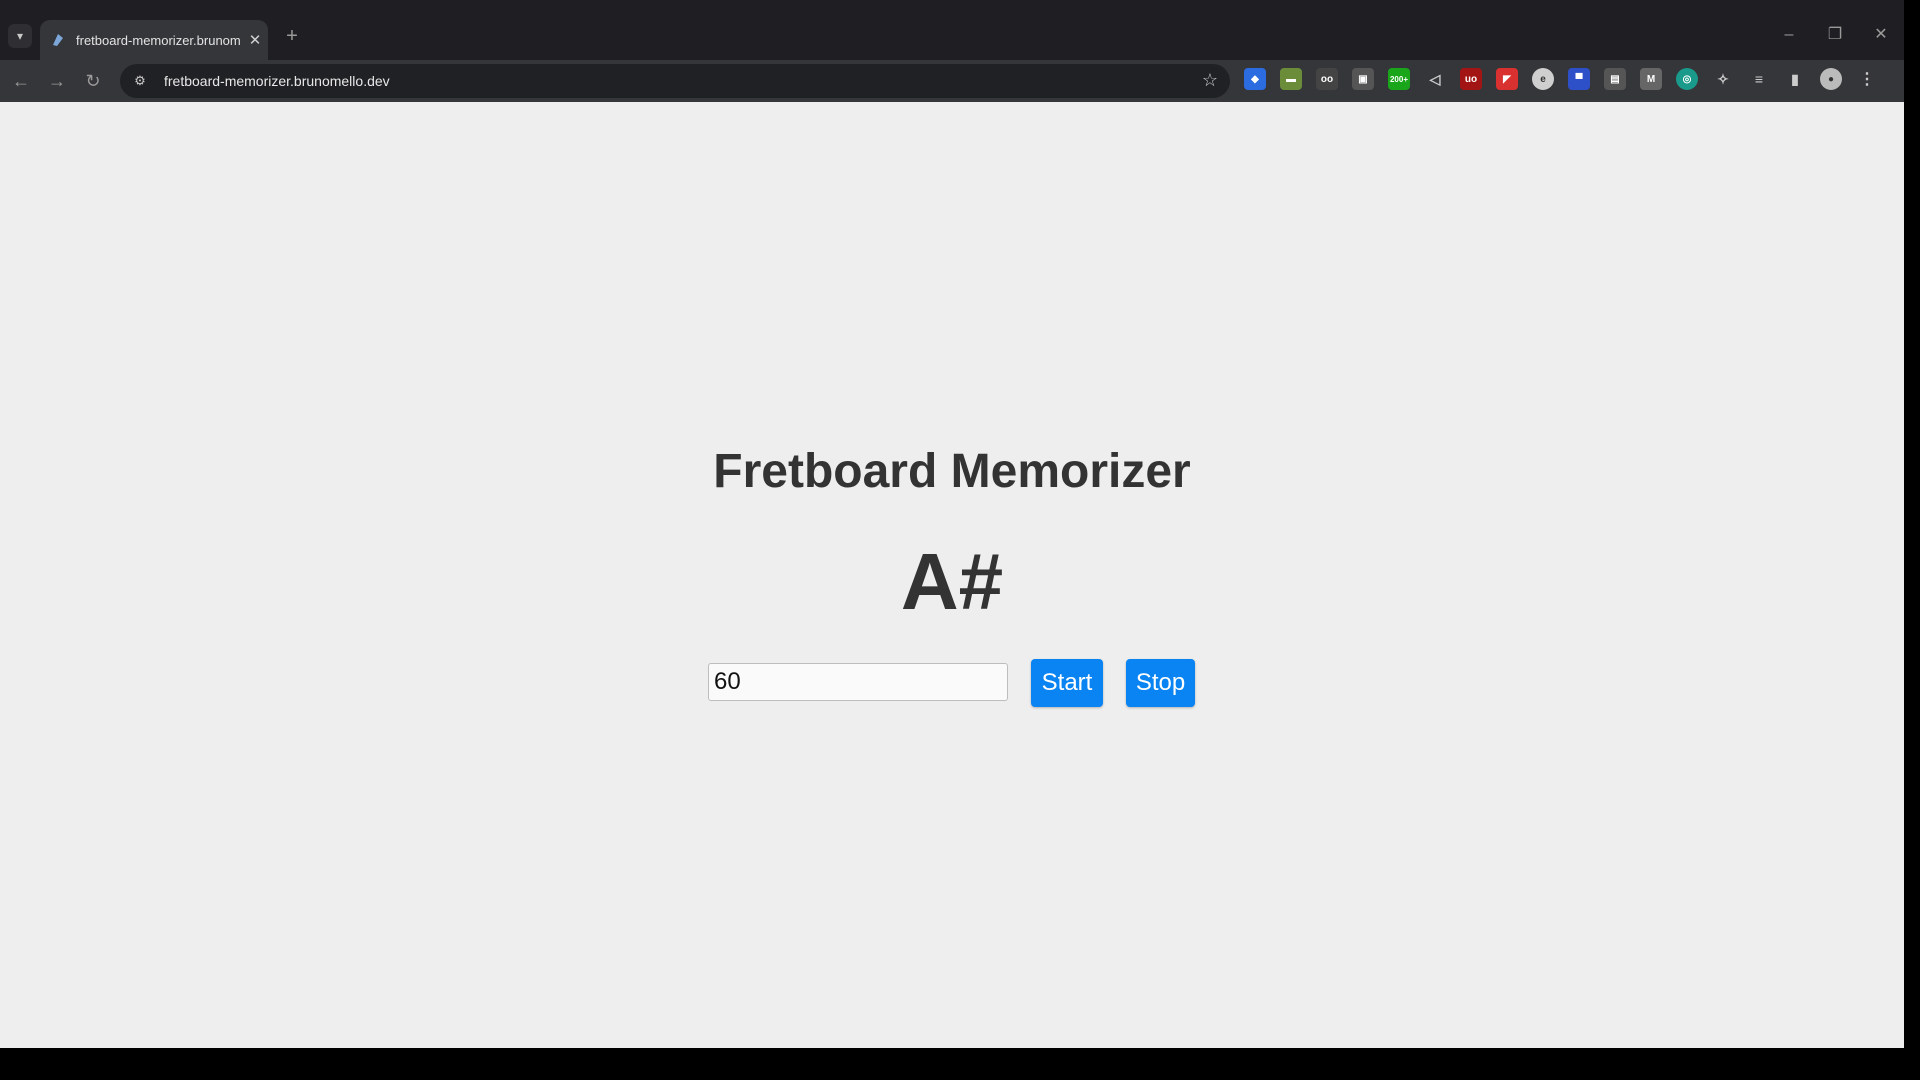 The height and width of the screenshot is (1080, 1920). I want to click on new-tab-button: +, so click(292, 36).